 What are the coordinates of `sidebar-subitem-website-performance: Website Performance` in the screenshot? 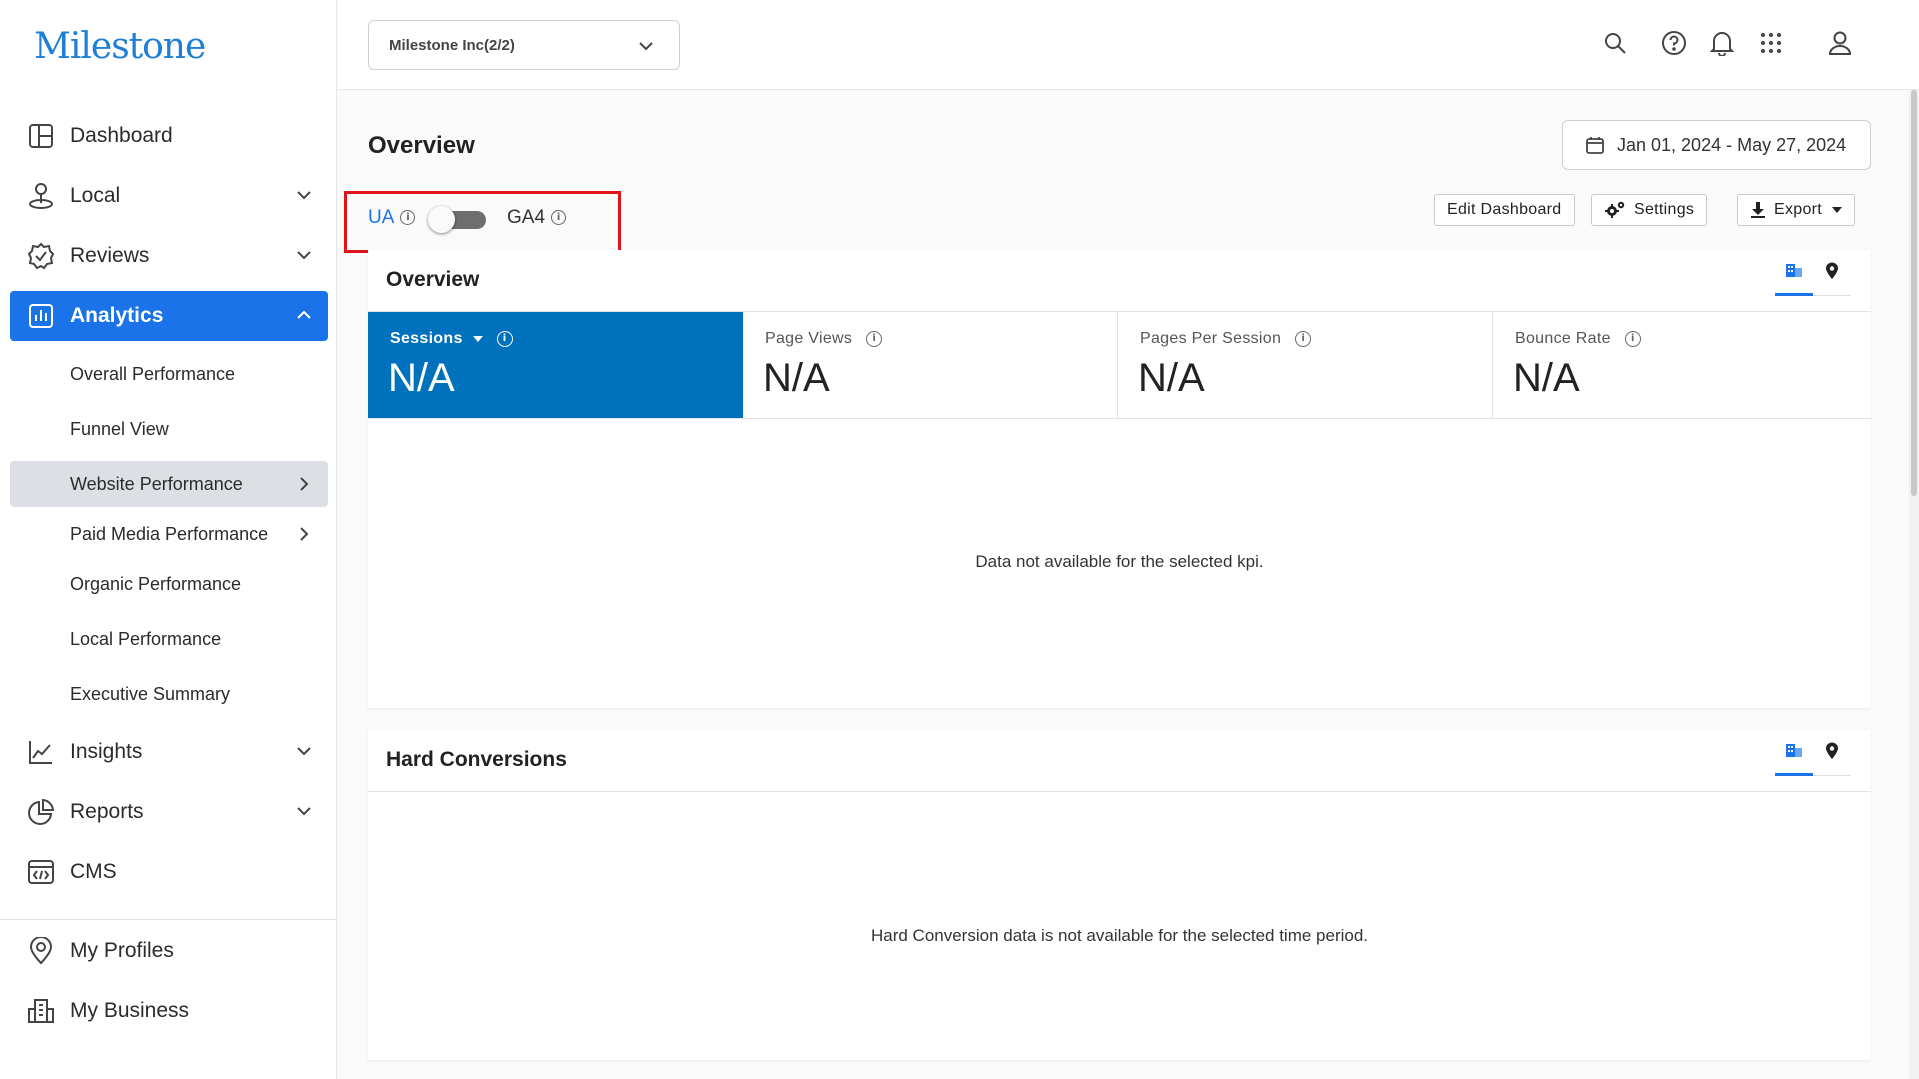 It's located at (169, 484).